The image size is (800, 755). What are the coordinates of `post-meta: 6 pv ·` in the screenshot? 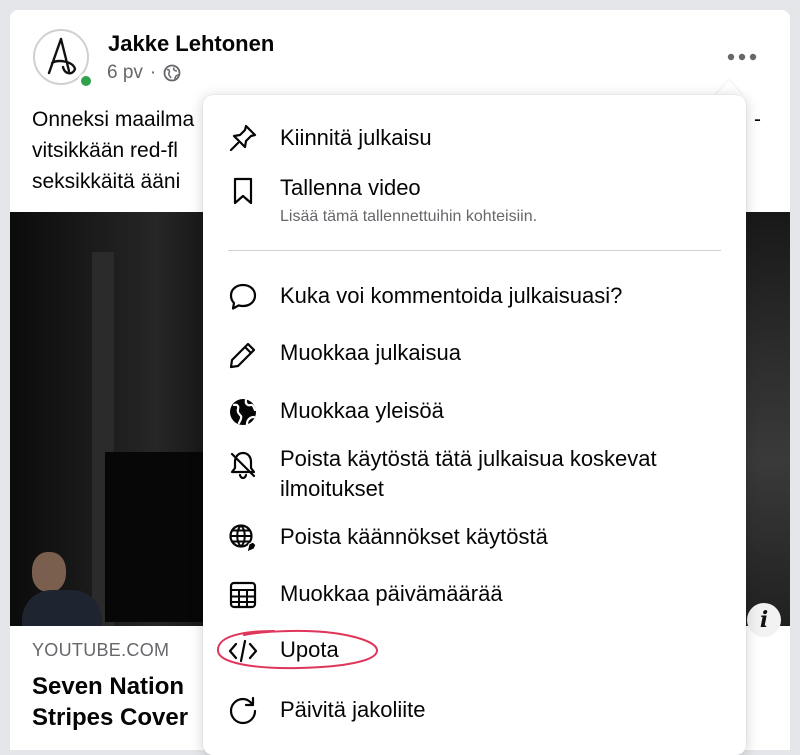 It's located at (144, 73).